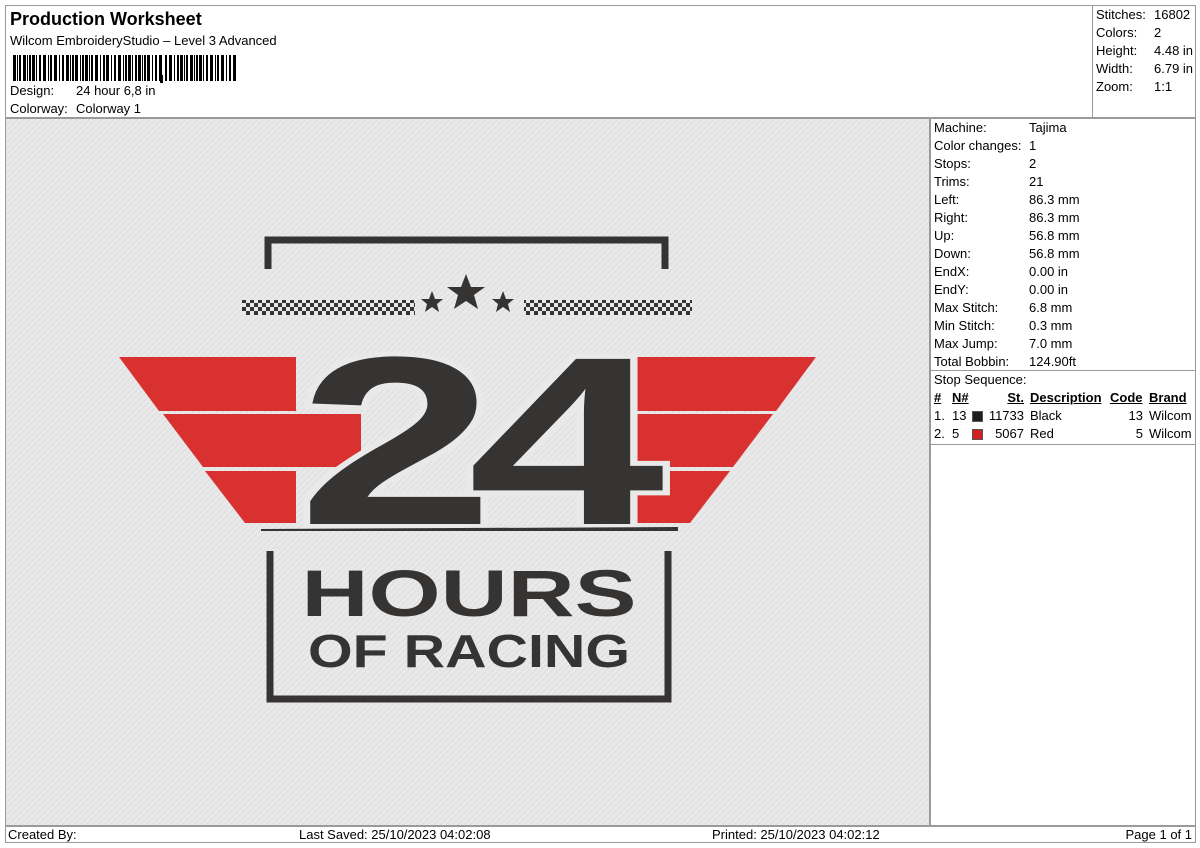 This screenshot has height=848, width=1200. Describe the element at coordinates (75, 108) in the screenshot. I see `colorway-row: Colorway: Colorway 1` at that location.